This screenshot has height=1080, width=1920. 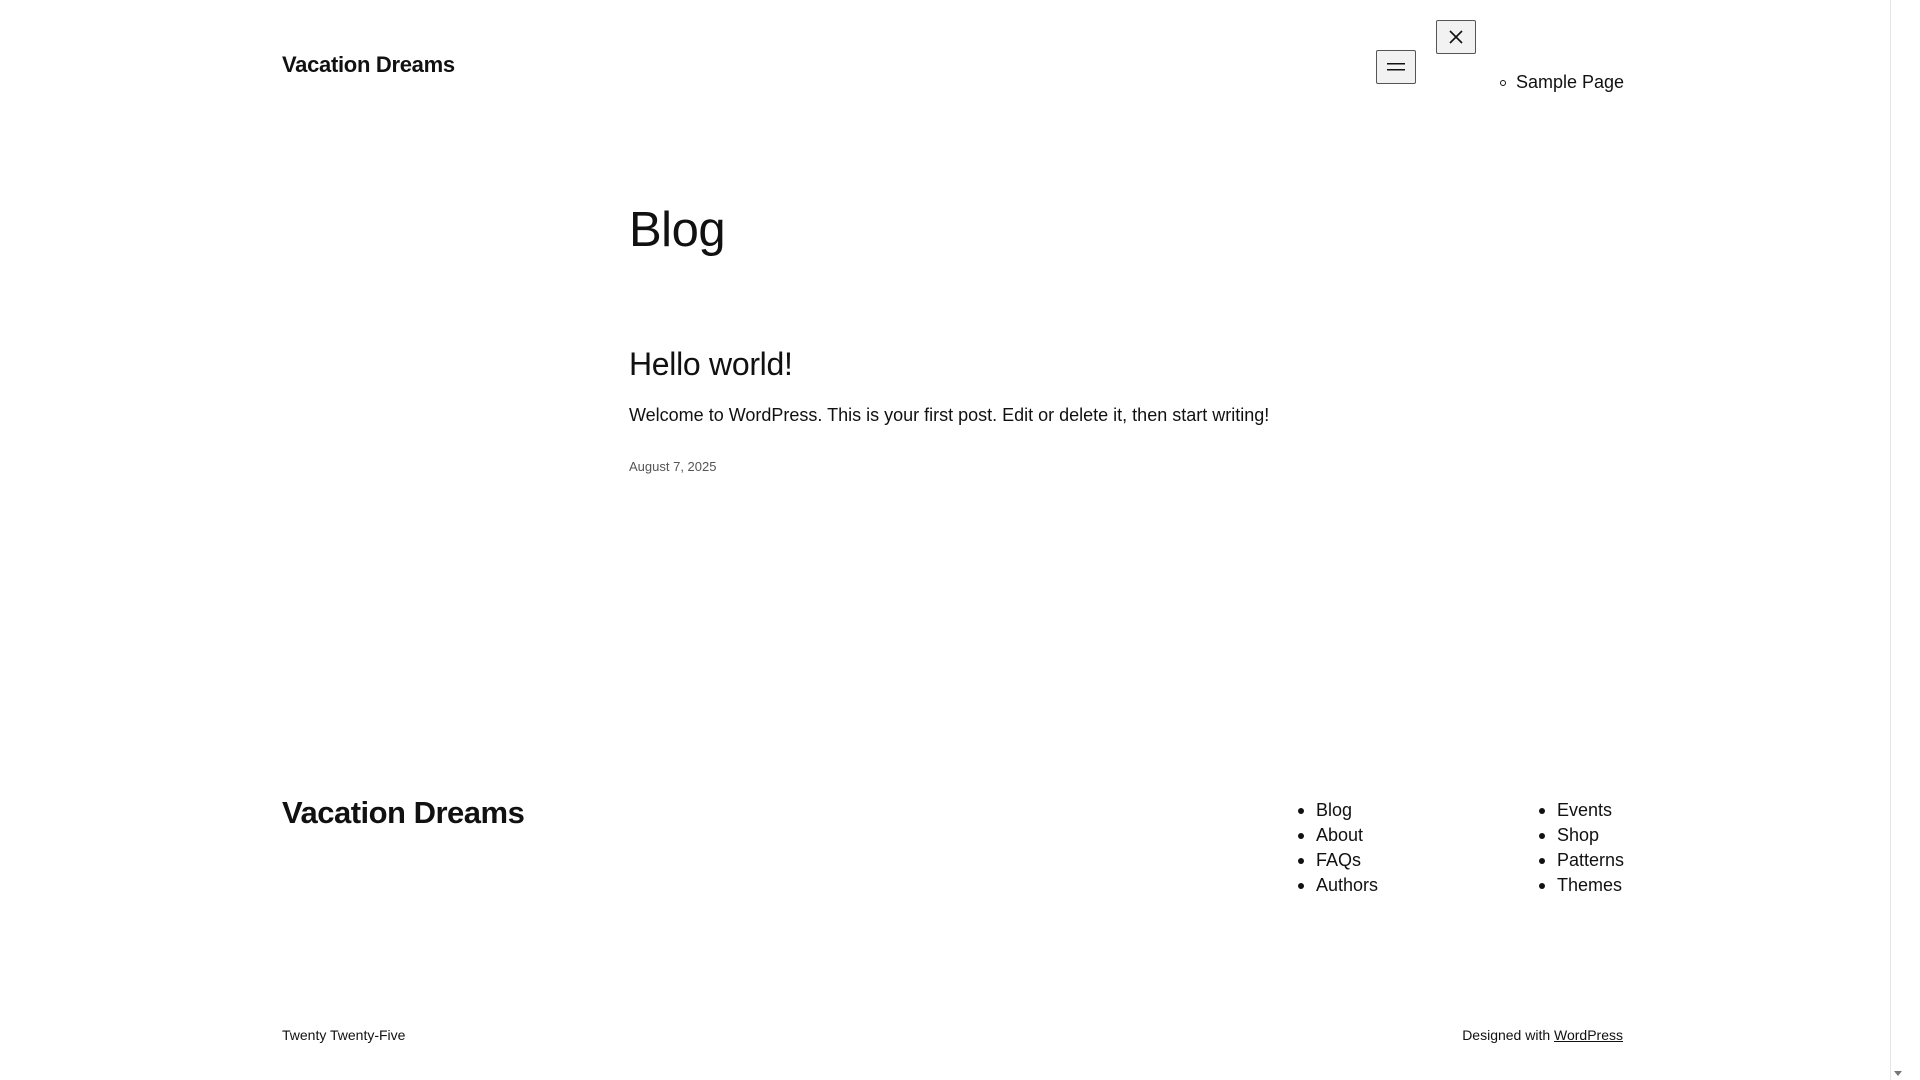 I want to click on hamburger-icon, so click(x=1396, y=67).